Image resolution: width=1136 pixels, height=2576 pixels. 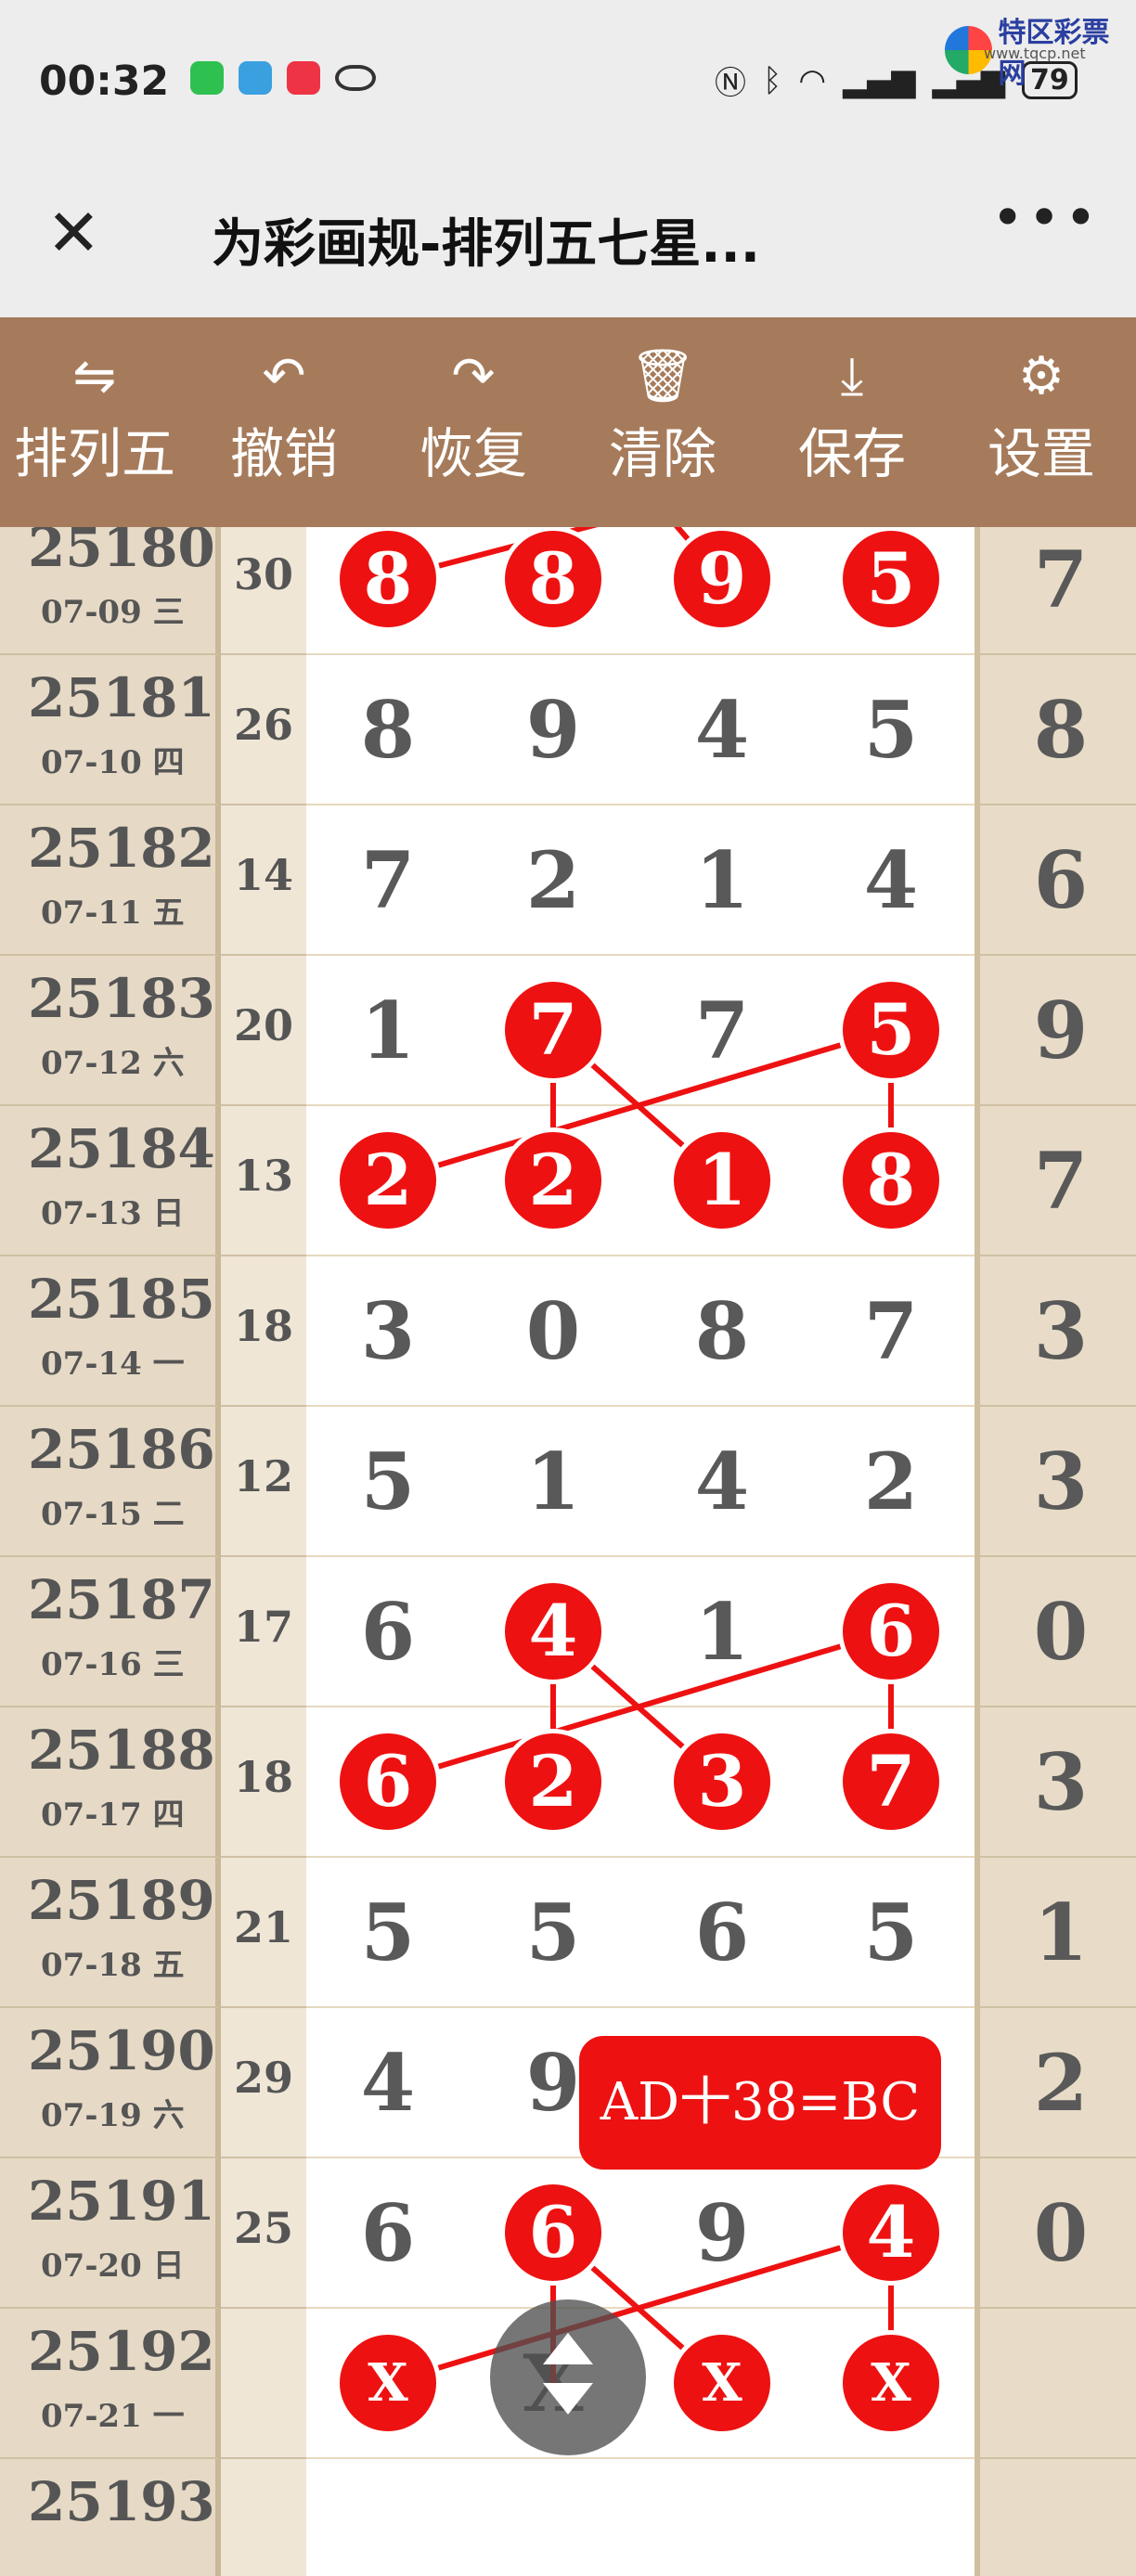 I want to click on marked-ball: 3, so click(x=722, y=1782).